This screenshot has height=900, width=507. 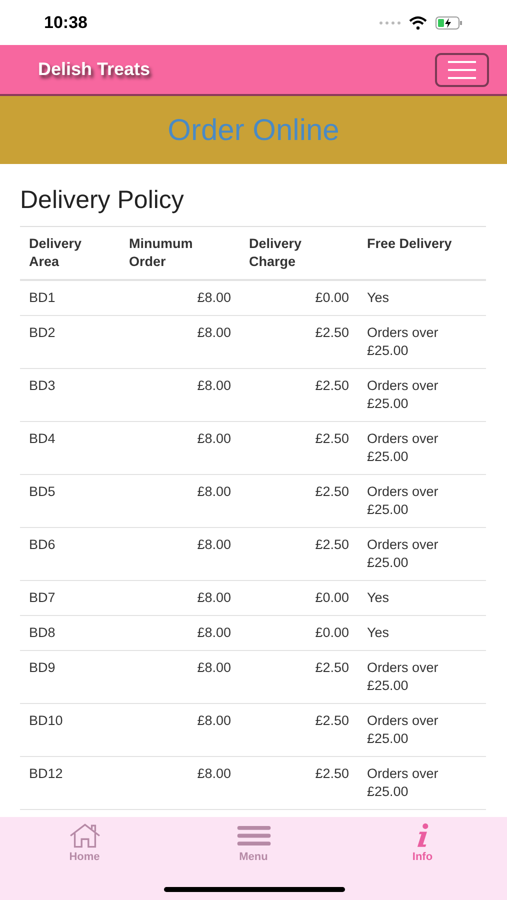 I want to click on menu-button, so click(x=462, y=69).